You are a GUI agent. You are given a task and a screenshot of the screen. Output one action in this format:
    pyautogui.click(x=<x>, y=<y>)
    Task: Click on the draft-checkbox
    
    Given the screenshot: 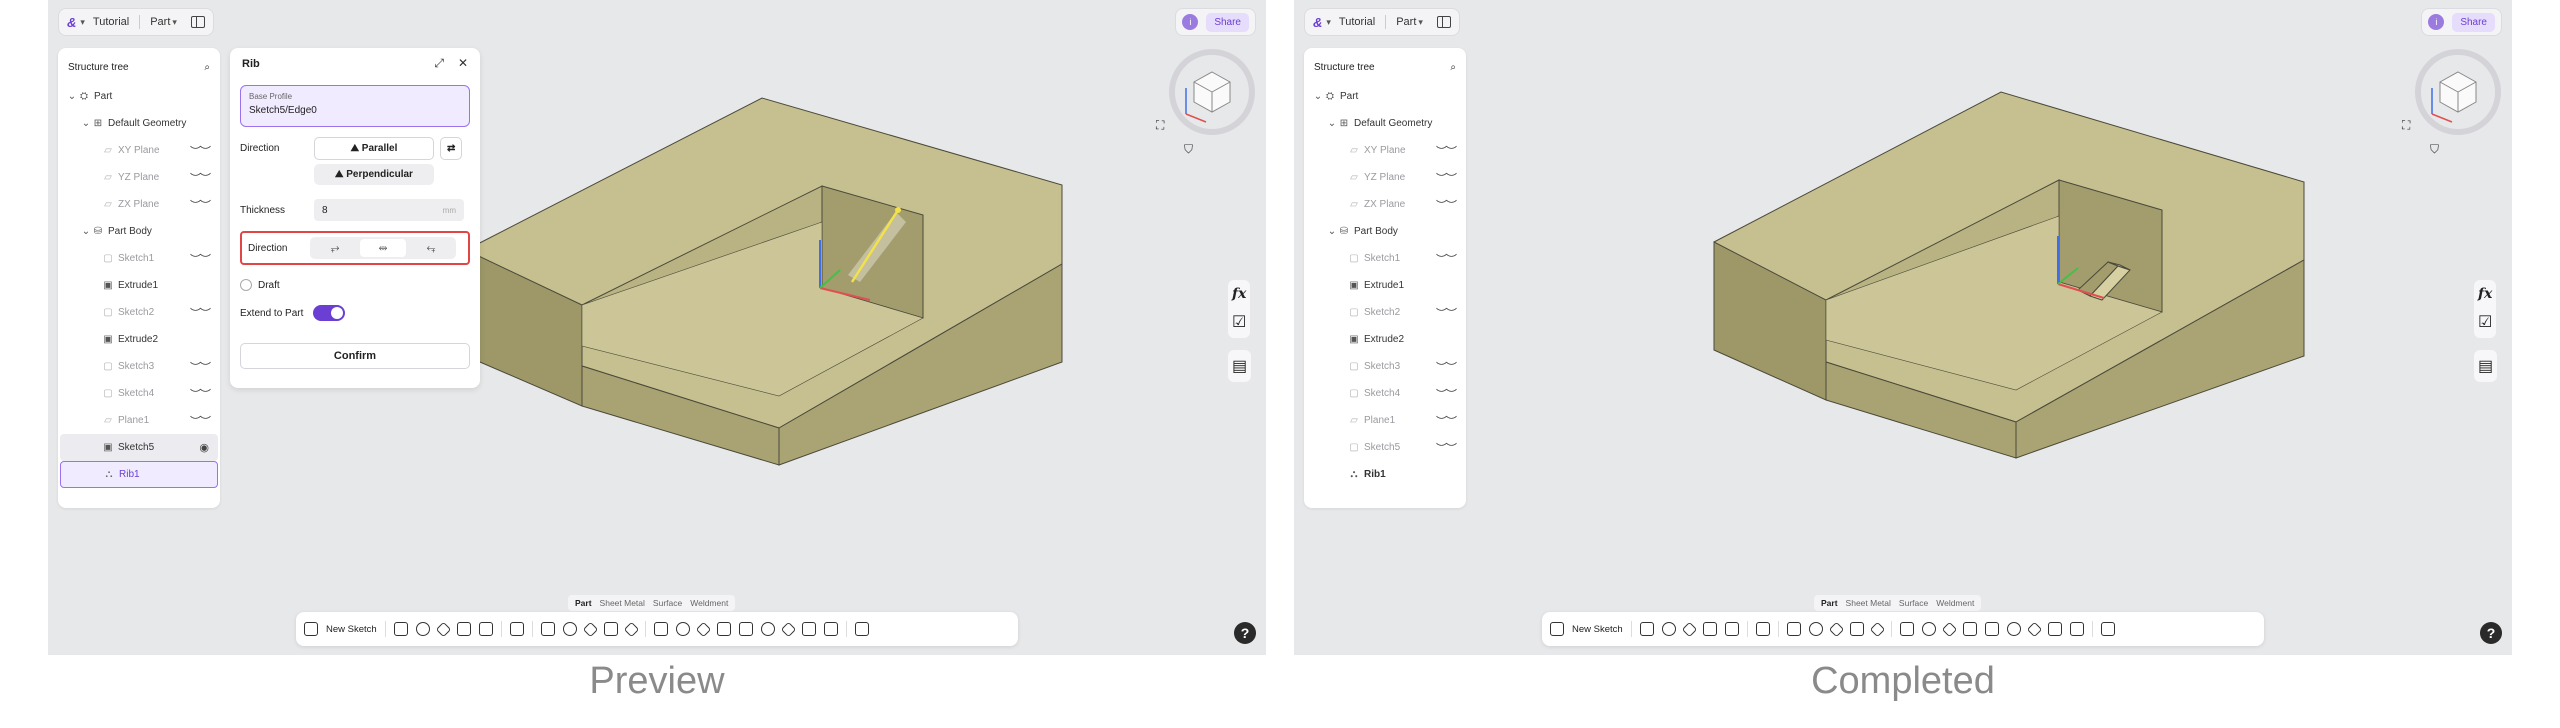 What is the action you would take?
    pyautogui.click(x=246, y=285)
    